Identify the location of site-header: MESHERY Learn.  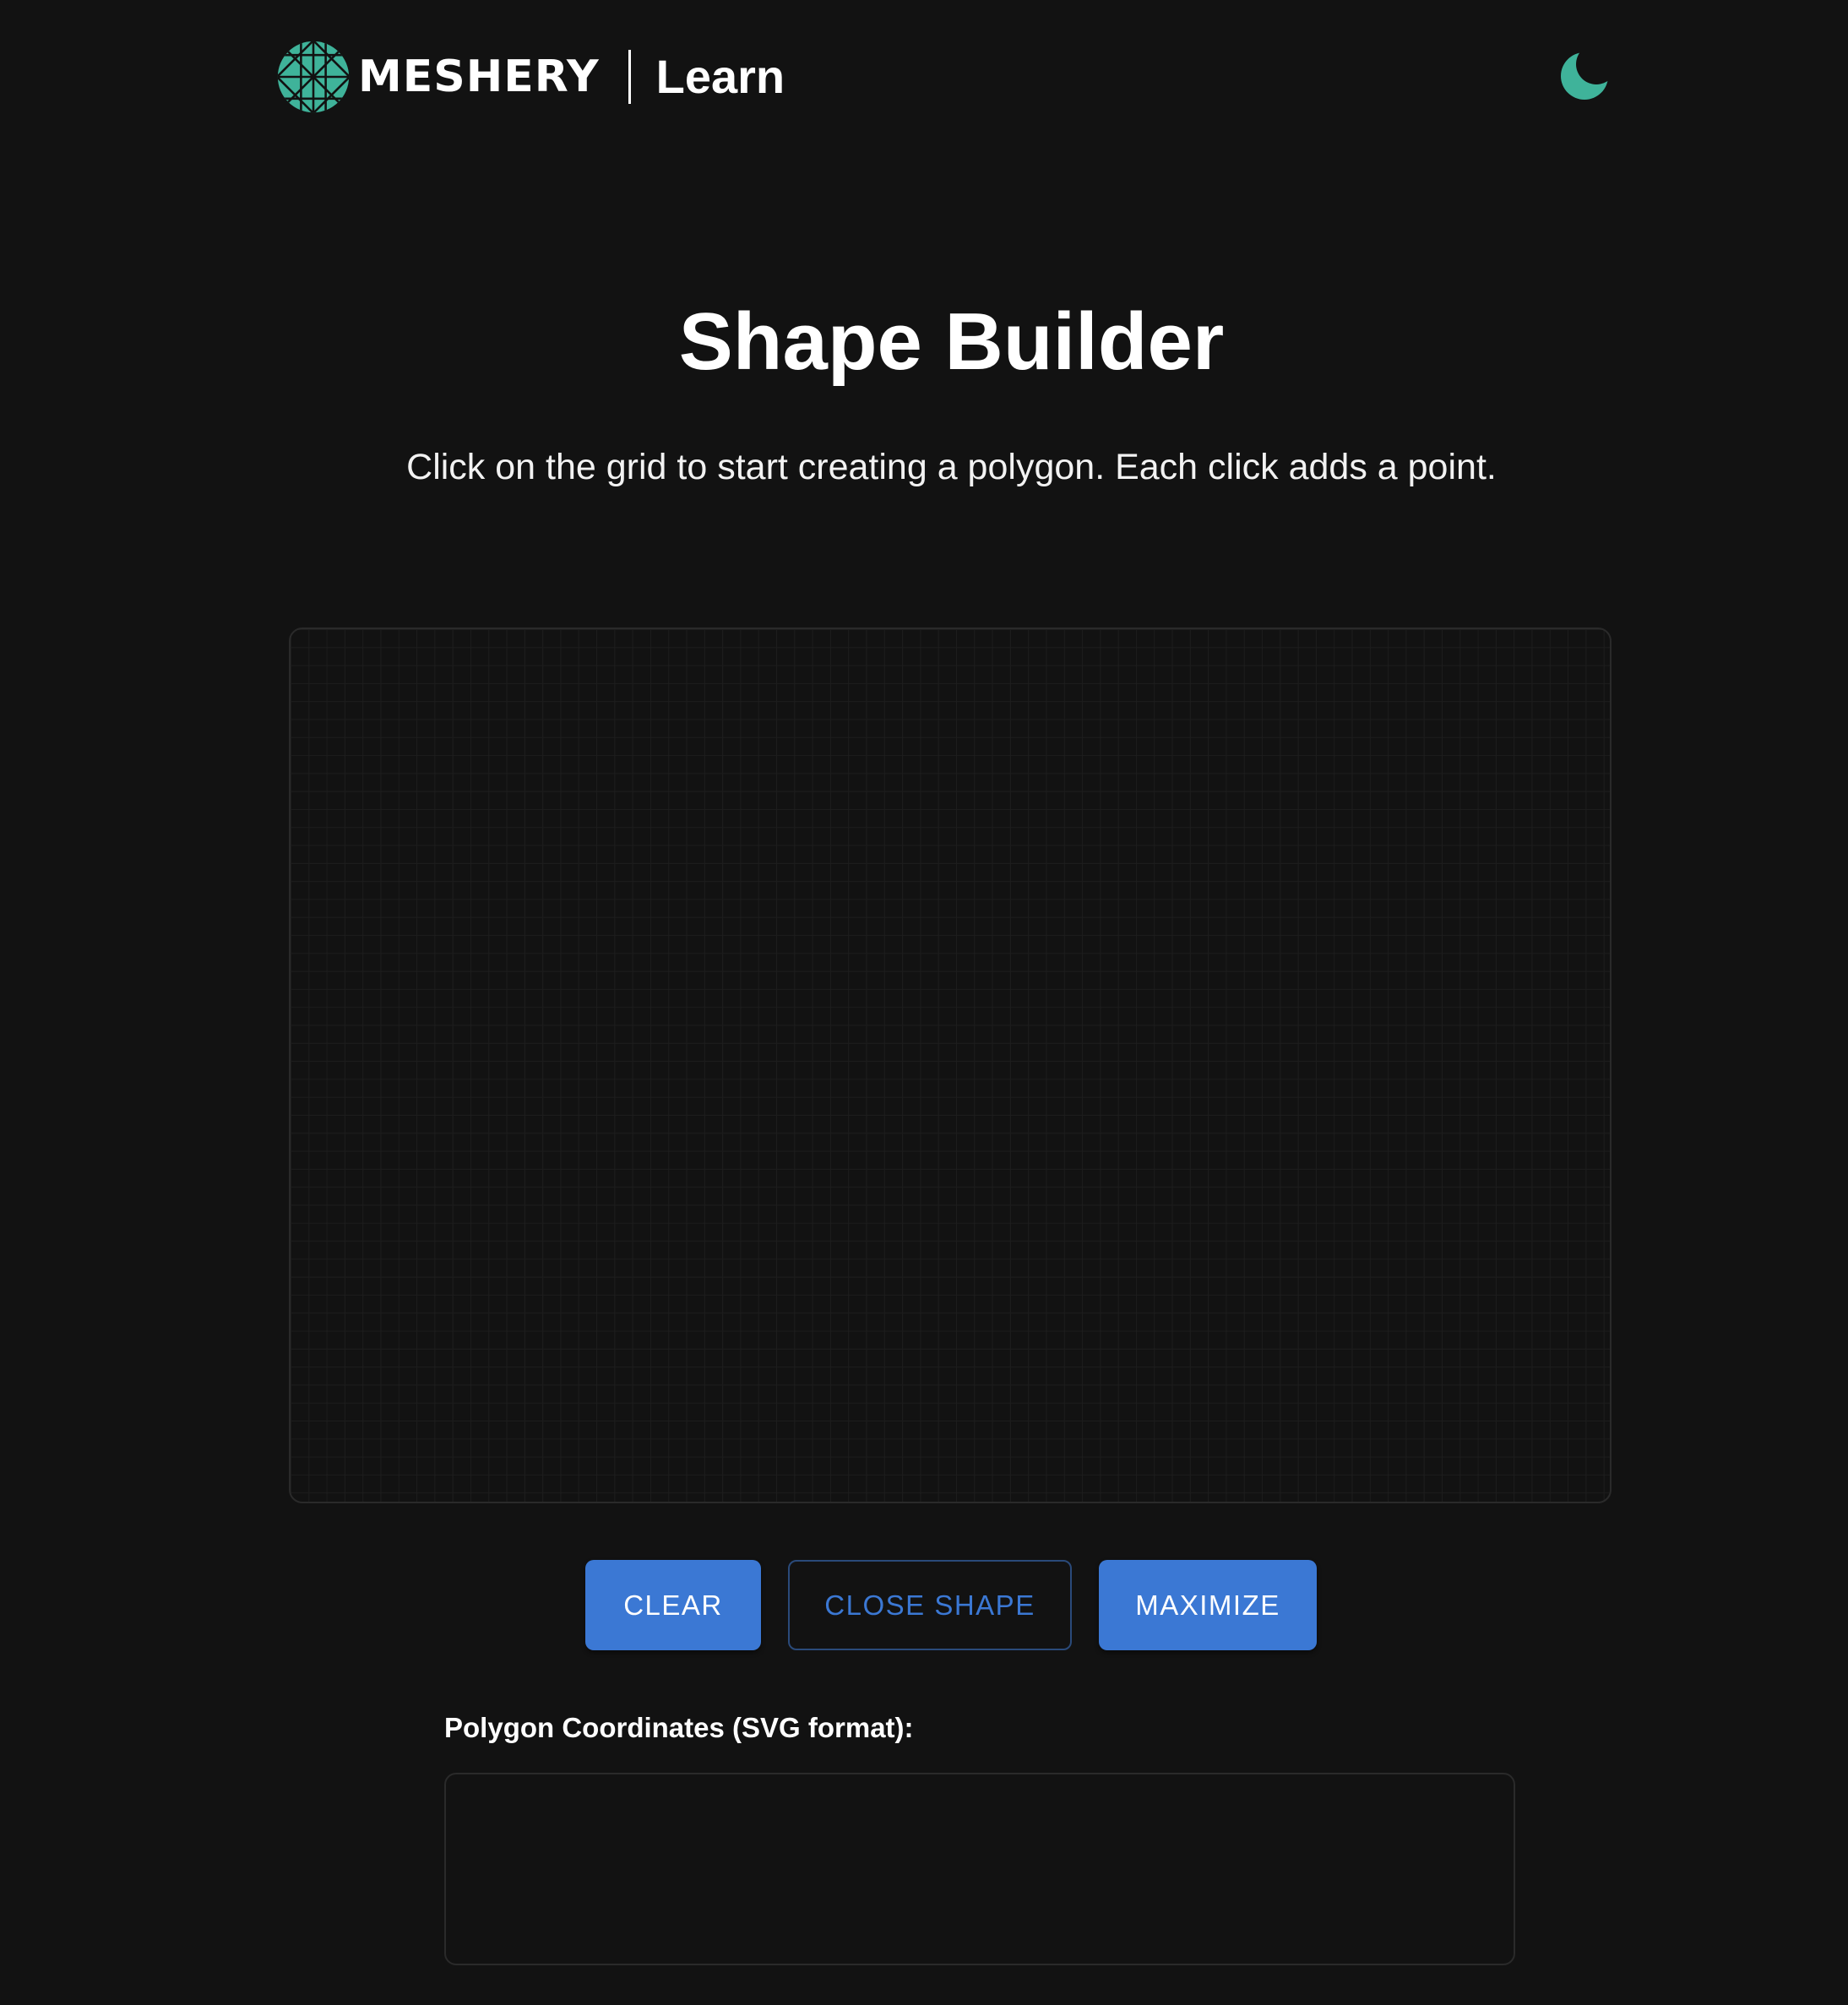
(531, 77).